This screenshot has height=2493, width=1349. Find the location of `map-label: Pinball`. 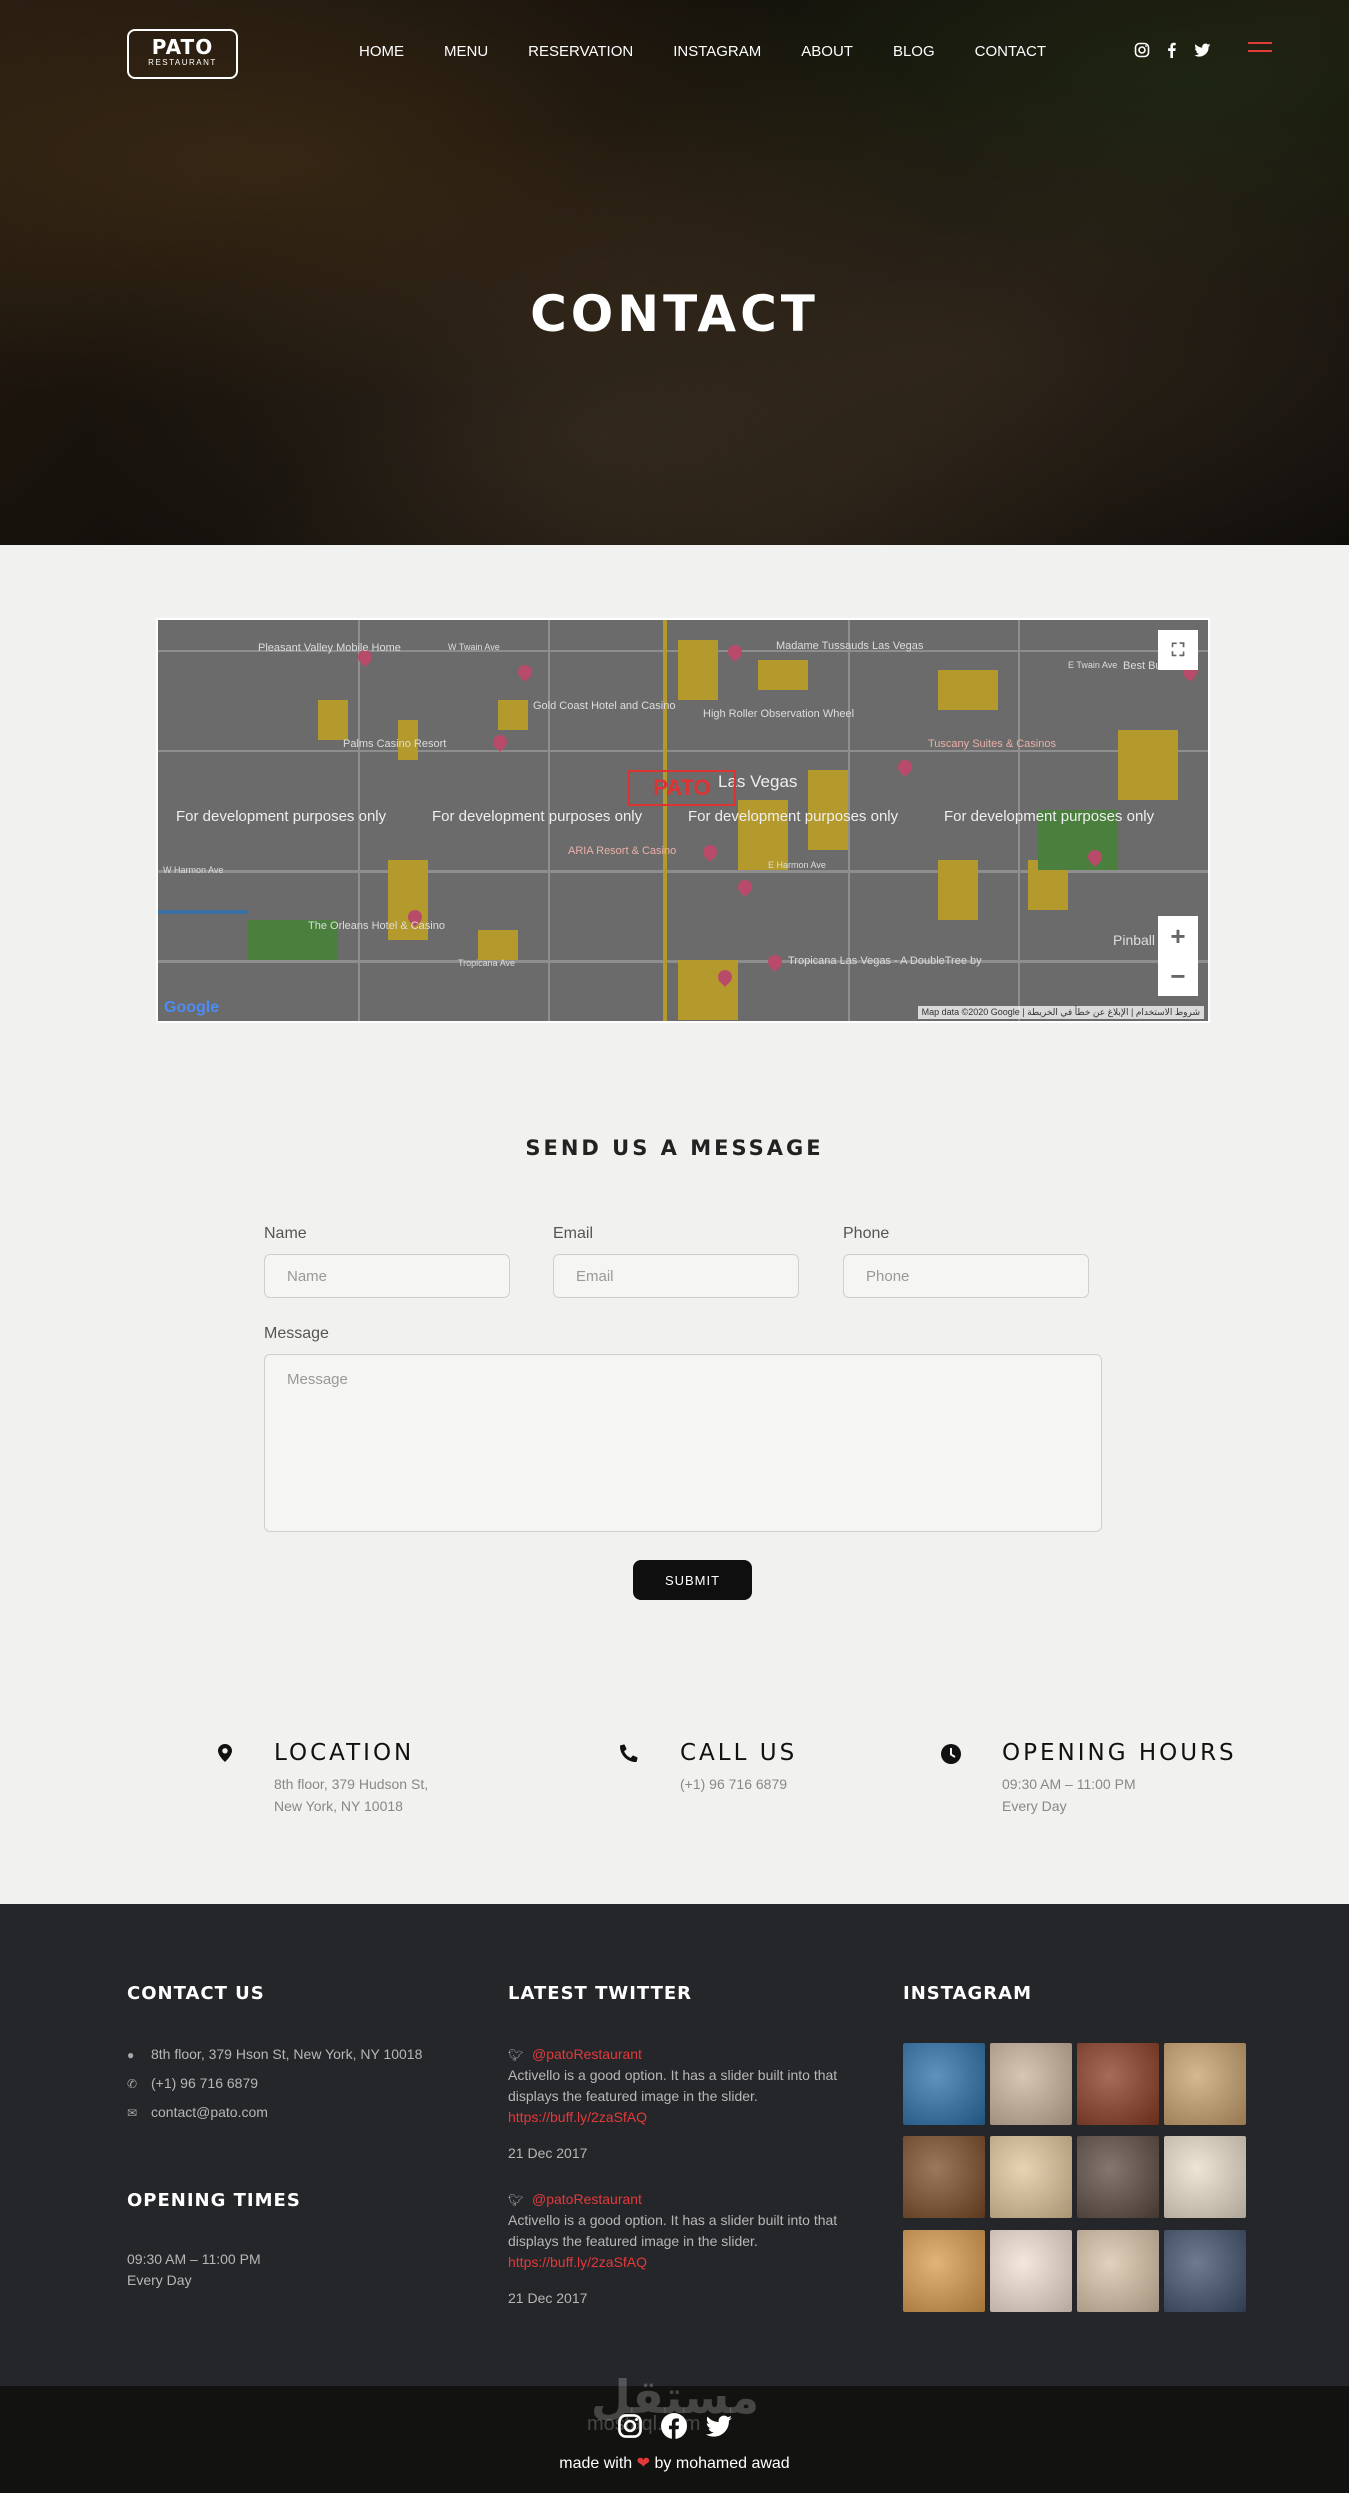

map-label: Pinball is located at coordinates (1134, 940).